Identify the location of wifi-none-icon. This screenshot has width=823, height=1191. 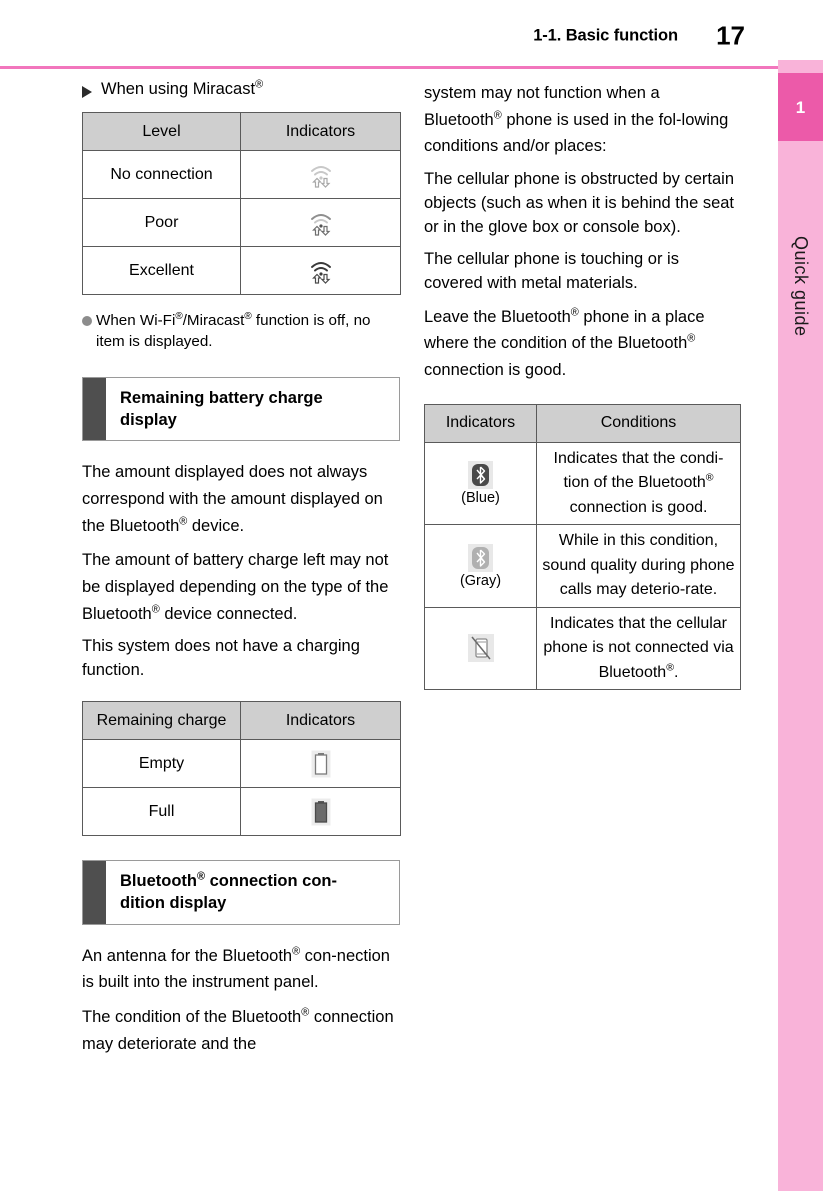
(320, 176).